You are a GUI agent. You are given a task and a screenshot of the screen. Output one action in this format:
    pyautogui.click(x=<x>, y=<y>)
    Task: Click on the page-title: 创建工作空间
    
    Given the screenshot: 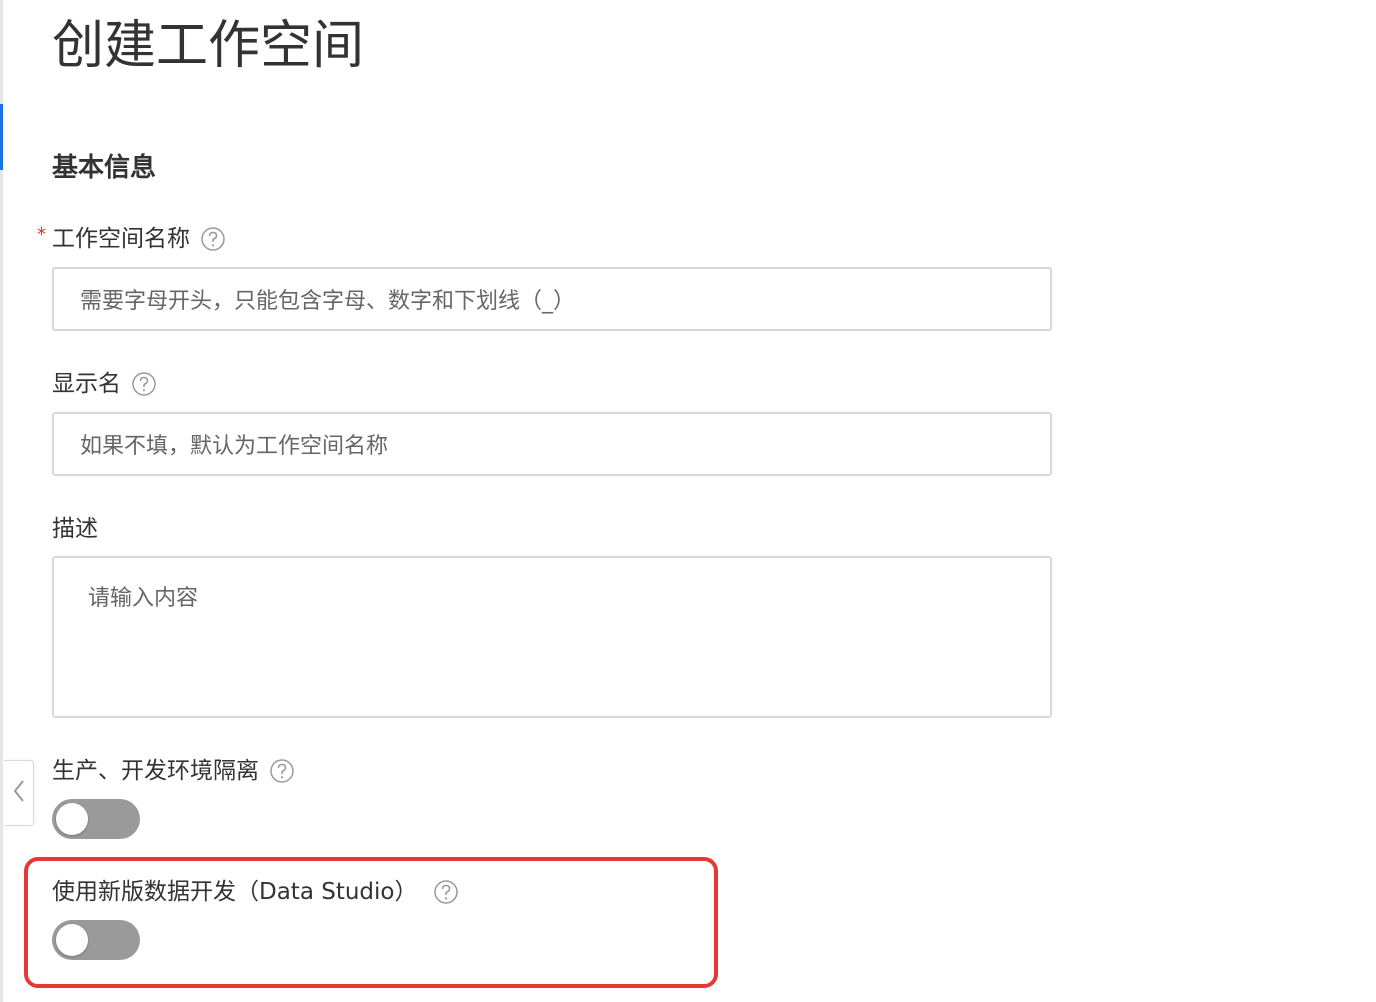 What is the action you would take?
    pyautogui.click(x=208, y=46)
    